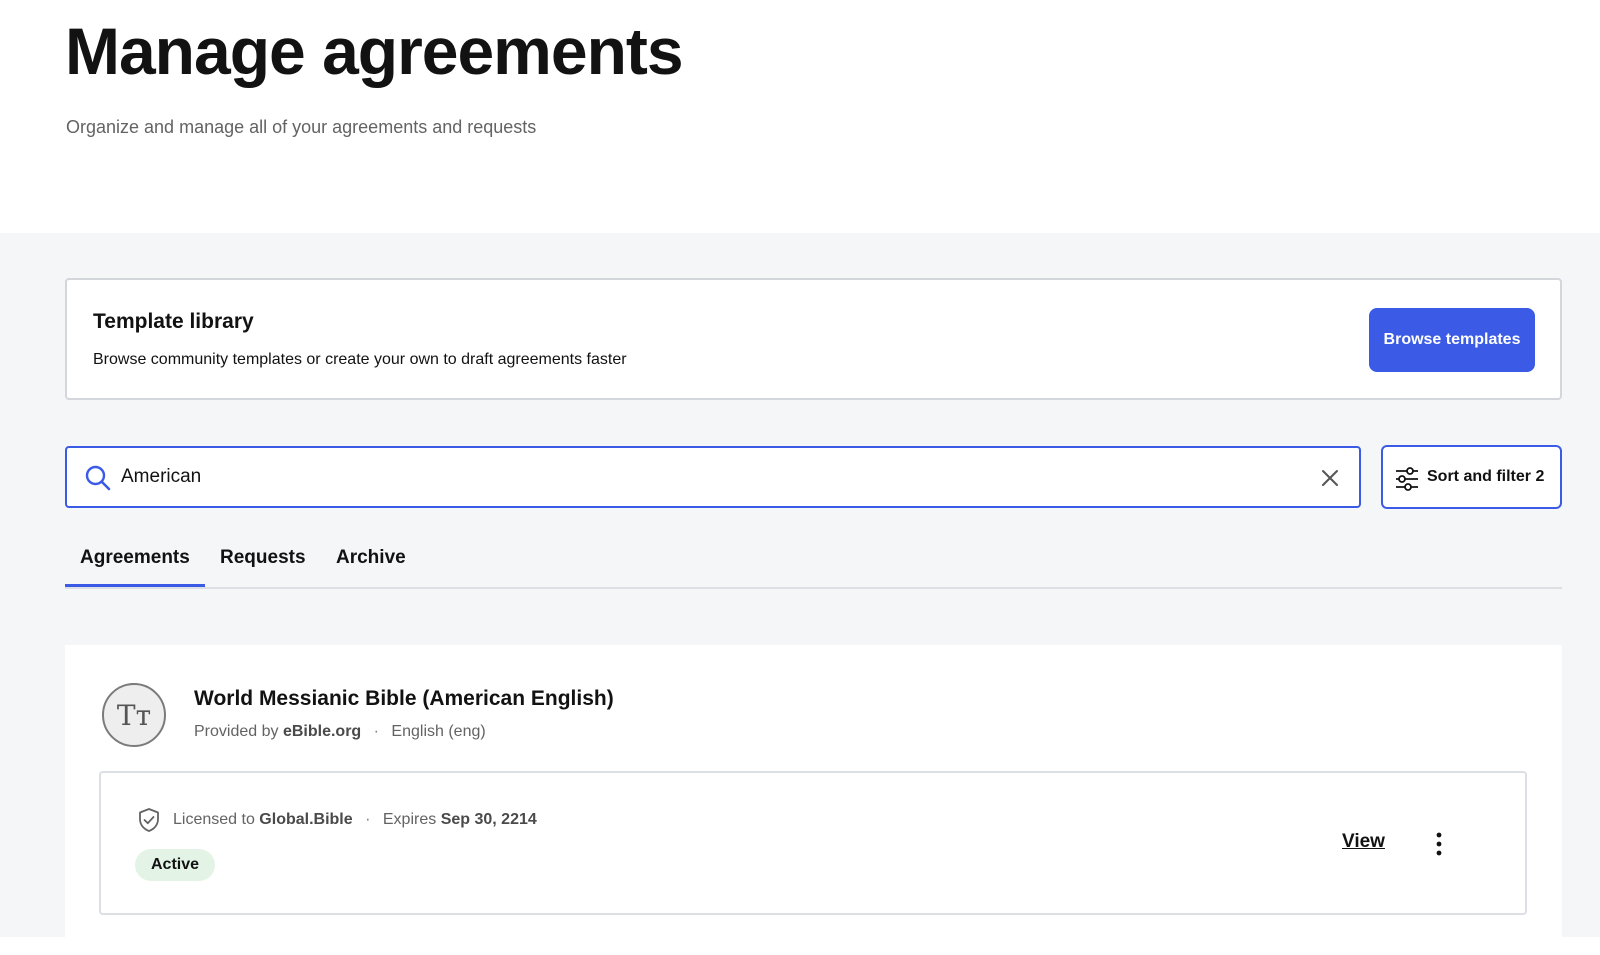 Image resolution: width=1600 pixels, height=955 pixels. I want to click on expires-date: Sep 30, 2214, so click(488, 819).